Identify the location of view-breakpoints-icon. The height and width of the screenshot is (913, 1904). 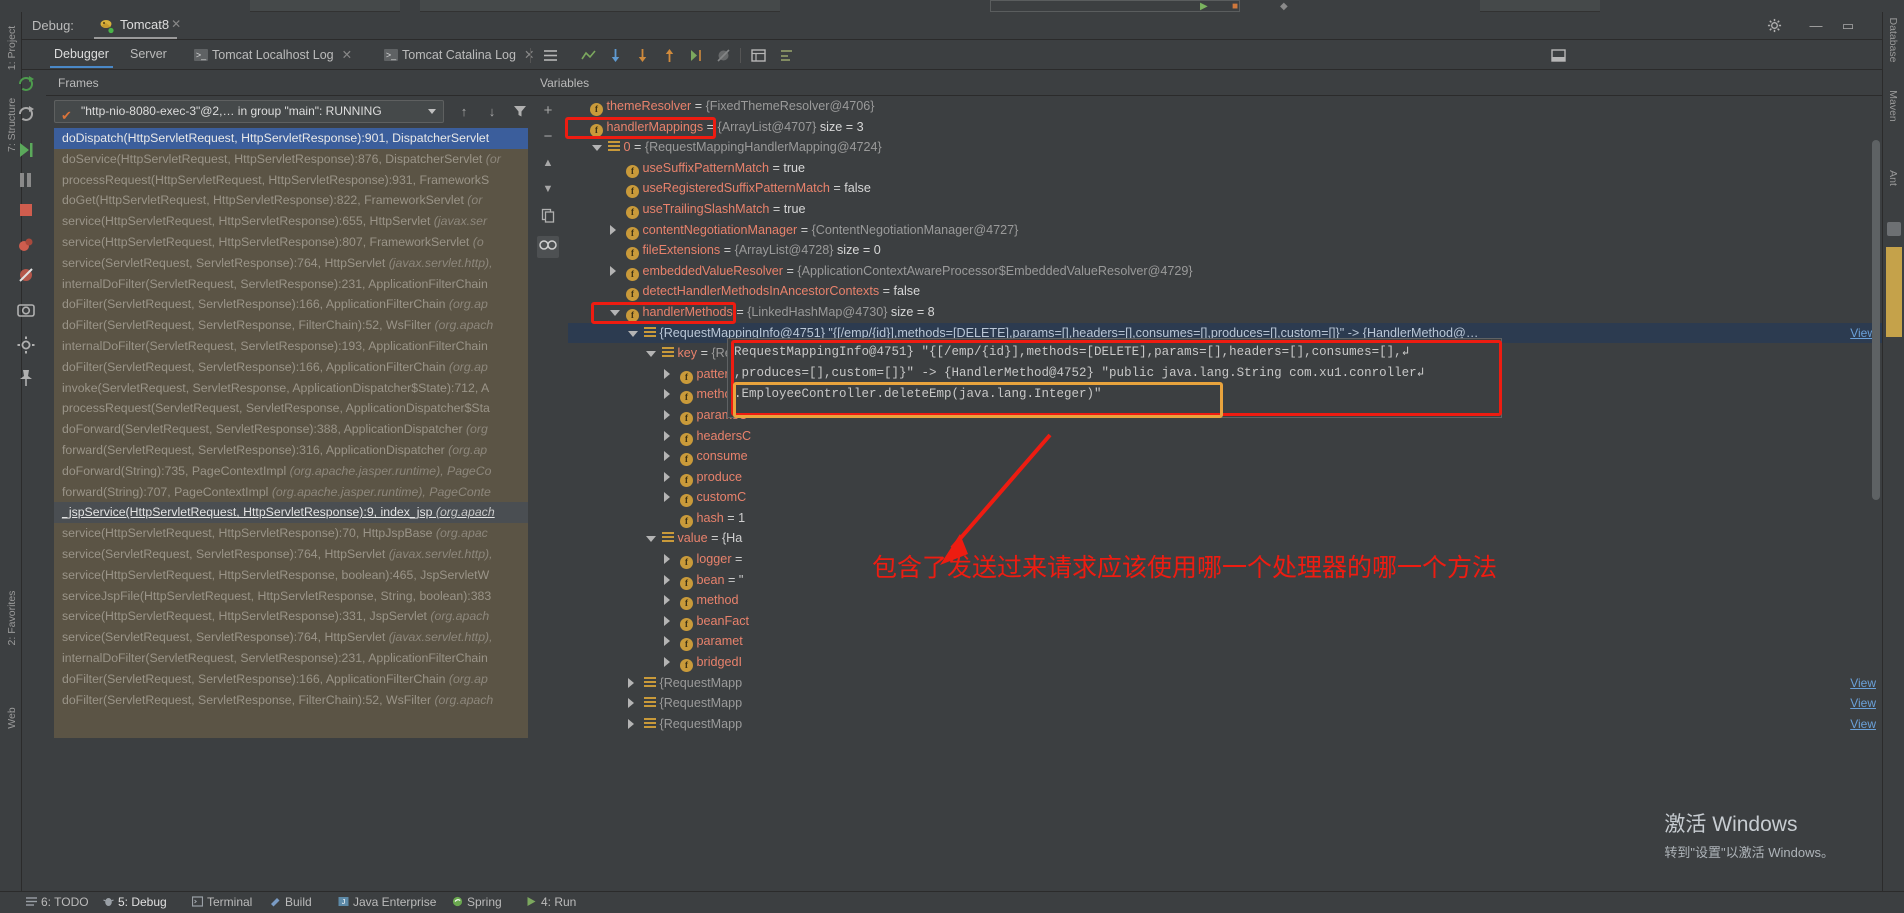
(27, 246).